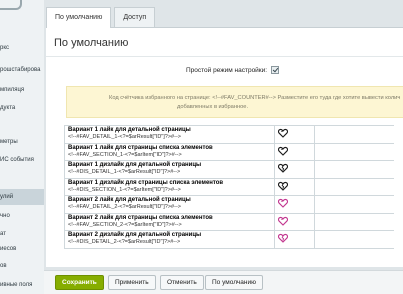 The image size is (403, 294). I want to click on notice-line: добавленных в избранное., so click(213, 107).